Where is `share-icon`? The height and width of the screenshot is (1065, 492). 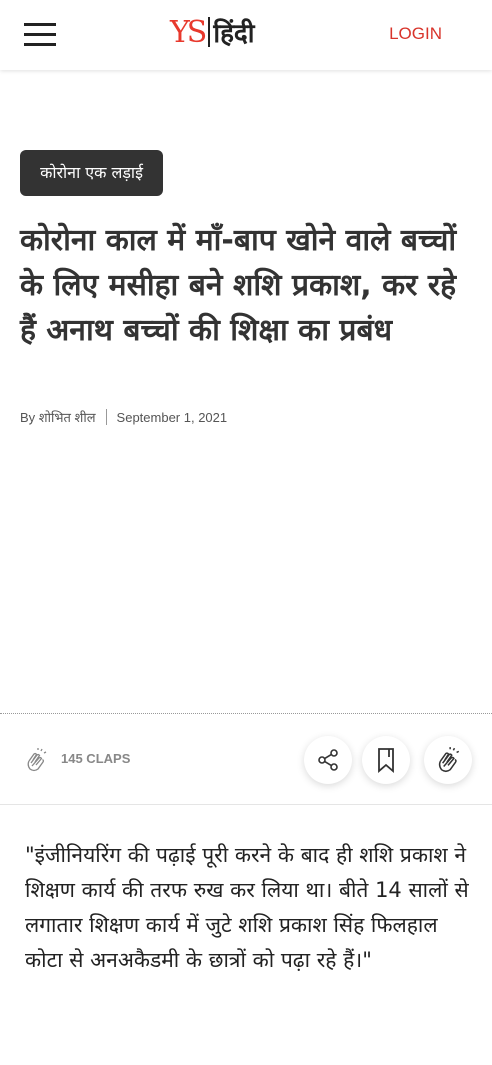
share-icon is located at coordinates (328, 760).